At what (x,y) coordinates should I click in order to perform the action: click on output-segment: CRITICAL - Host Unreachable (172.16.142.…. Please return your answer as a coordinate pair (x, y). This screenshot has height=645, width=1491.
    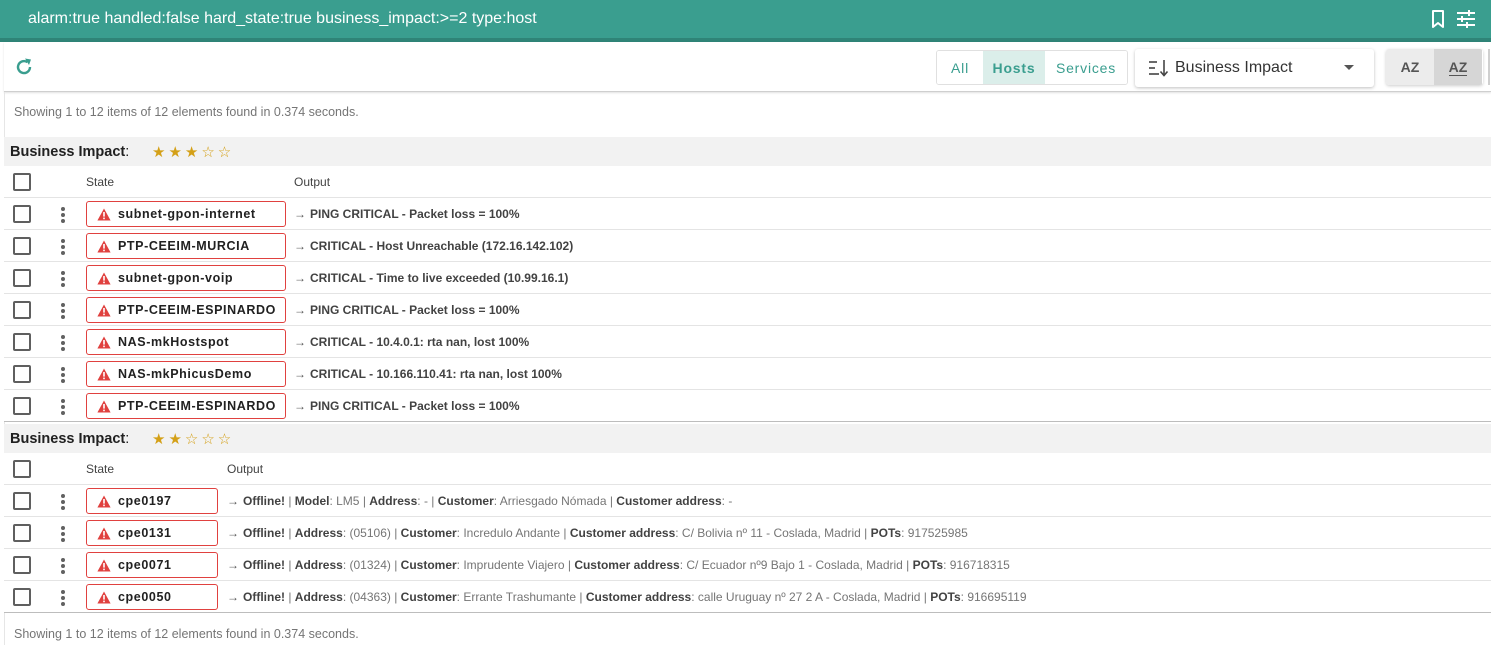
    Looking at the image, I should click on (442, 246).